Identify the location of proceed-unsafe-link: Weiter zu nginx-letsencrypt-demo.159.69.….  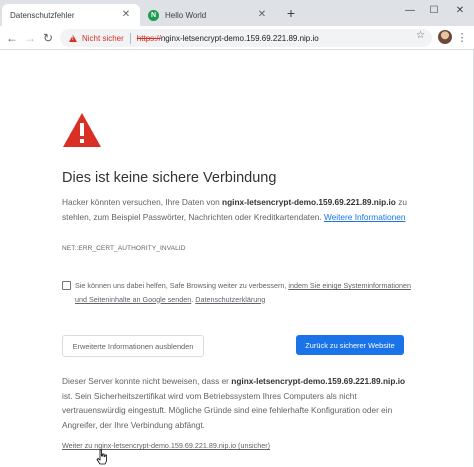
(166, 445).